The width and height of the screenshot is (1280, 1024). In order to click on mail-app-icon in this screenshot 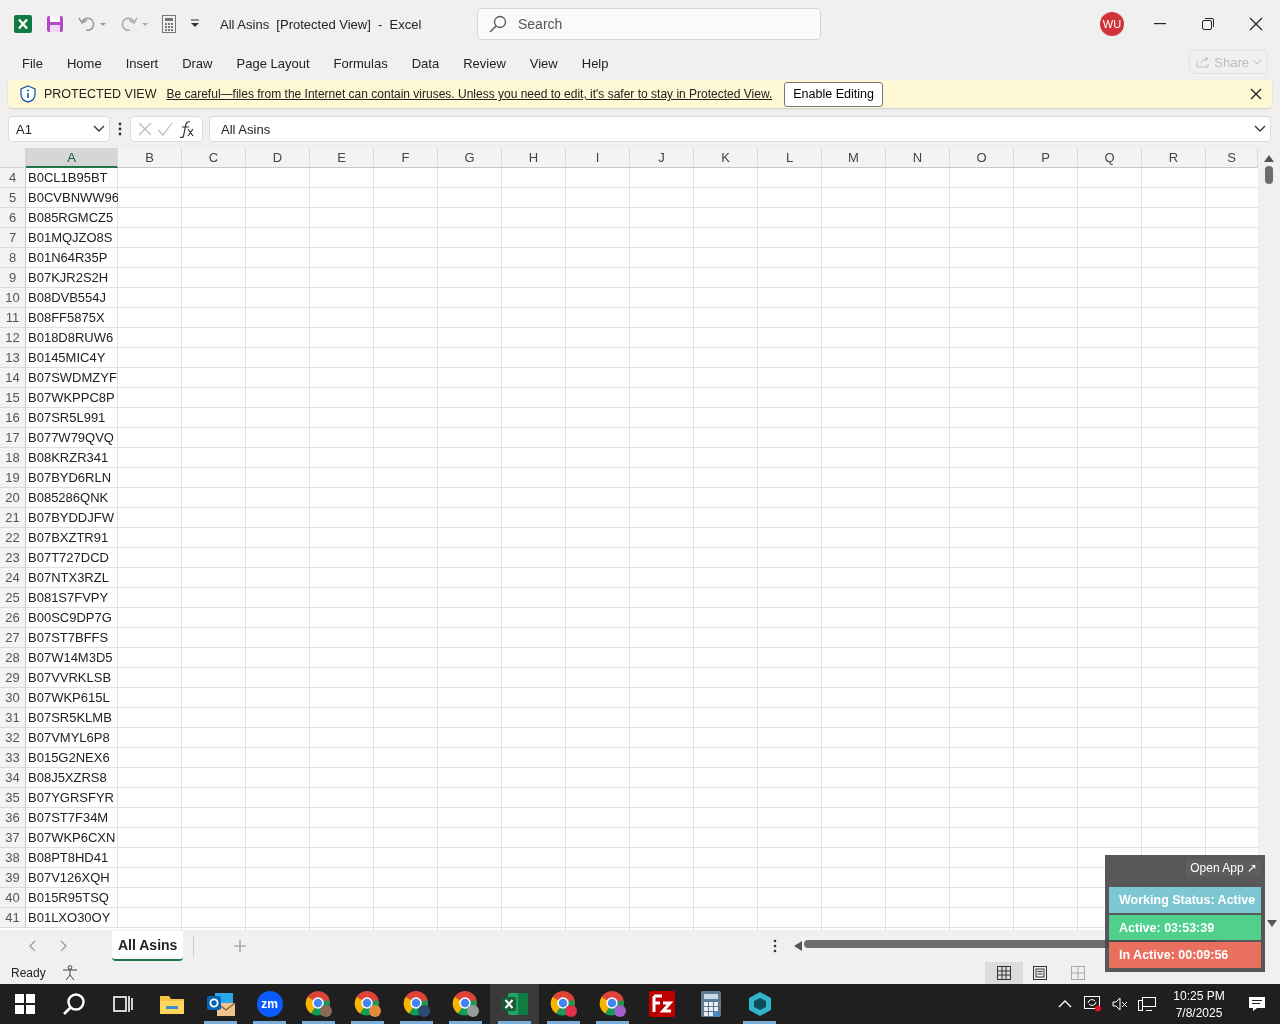, I will do `click(220, 1004)`.